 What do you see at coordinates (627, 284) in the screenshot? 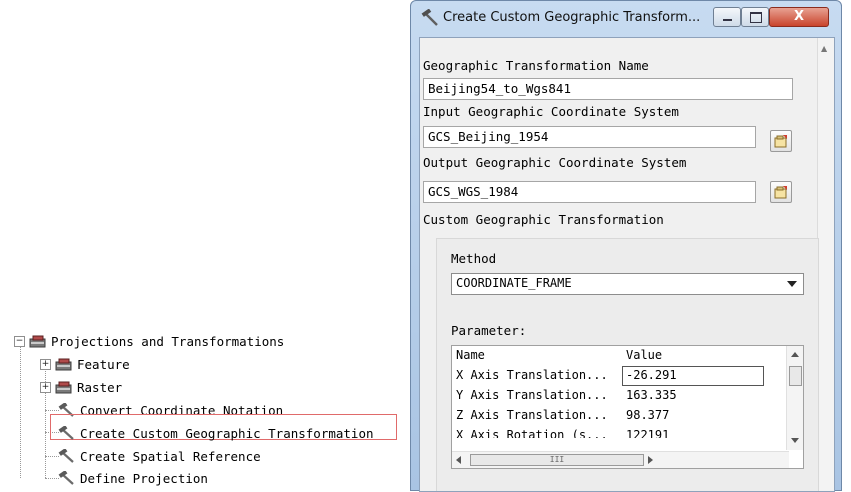
I see `method-dropdown: COORDINATE_FRAME` at bounding box center [627, 284].